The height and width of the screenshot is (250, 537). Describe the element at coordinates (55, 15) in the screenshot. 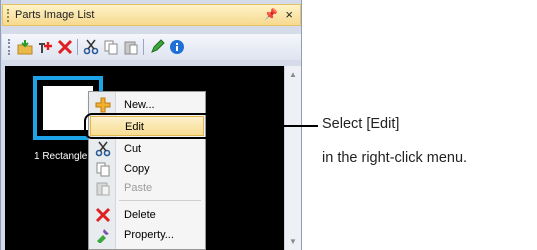

I see `panel-title: Parts Image List` at that location.